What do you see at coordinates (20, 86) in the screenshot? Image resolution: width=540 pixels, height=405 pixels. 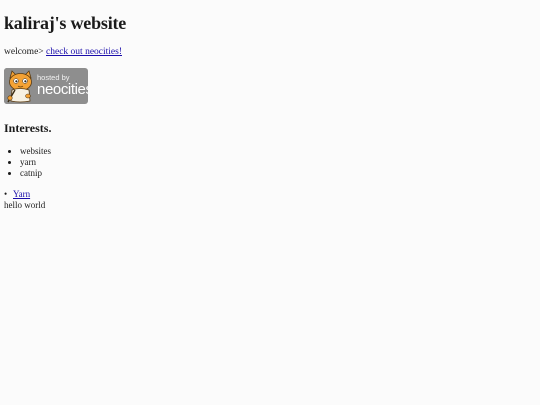 I see `neocities-cat-icon` at bounding box center [20, 86].